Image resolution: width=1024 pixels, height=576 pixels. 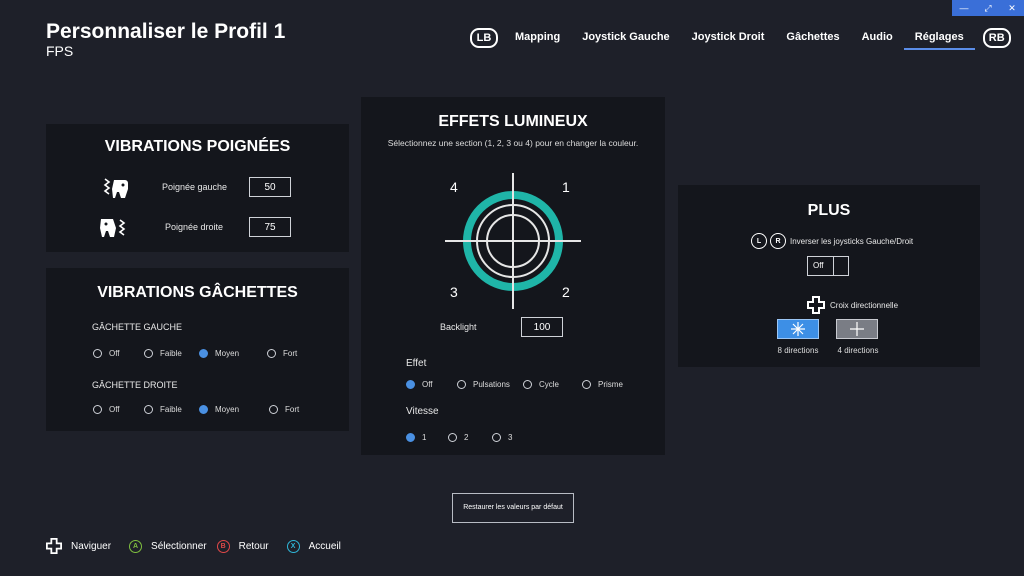 What do you see at coordinates (610, 384) in the screenshot?
I see `radio-label: Prisme` at bounding box center [610, 384].